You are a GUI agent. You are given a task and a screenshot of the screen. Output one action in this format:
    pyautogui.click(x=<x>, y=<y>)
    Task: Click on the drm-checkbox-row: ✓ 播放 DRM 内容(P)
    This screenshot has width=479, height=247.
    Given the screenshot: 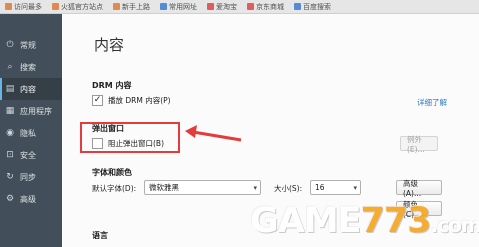 What is the action you would take?
    pyautogui.click(x=131, y=100)
    